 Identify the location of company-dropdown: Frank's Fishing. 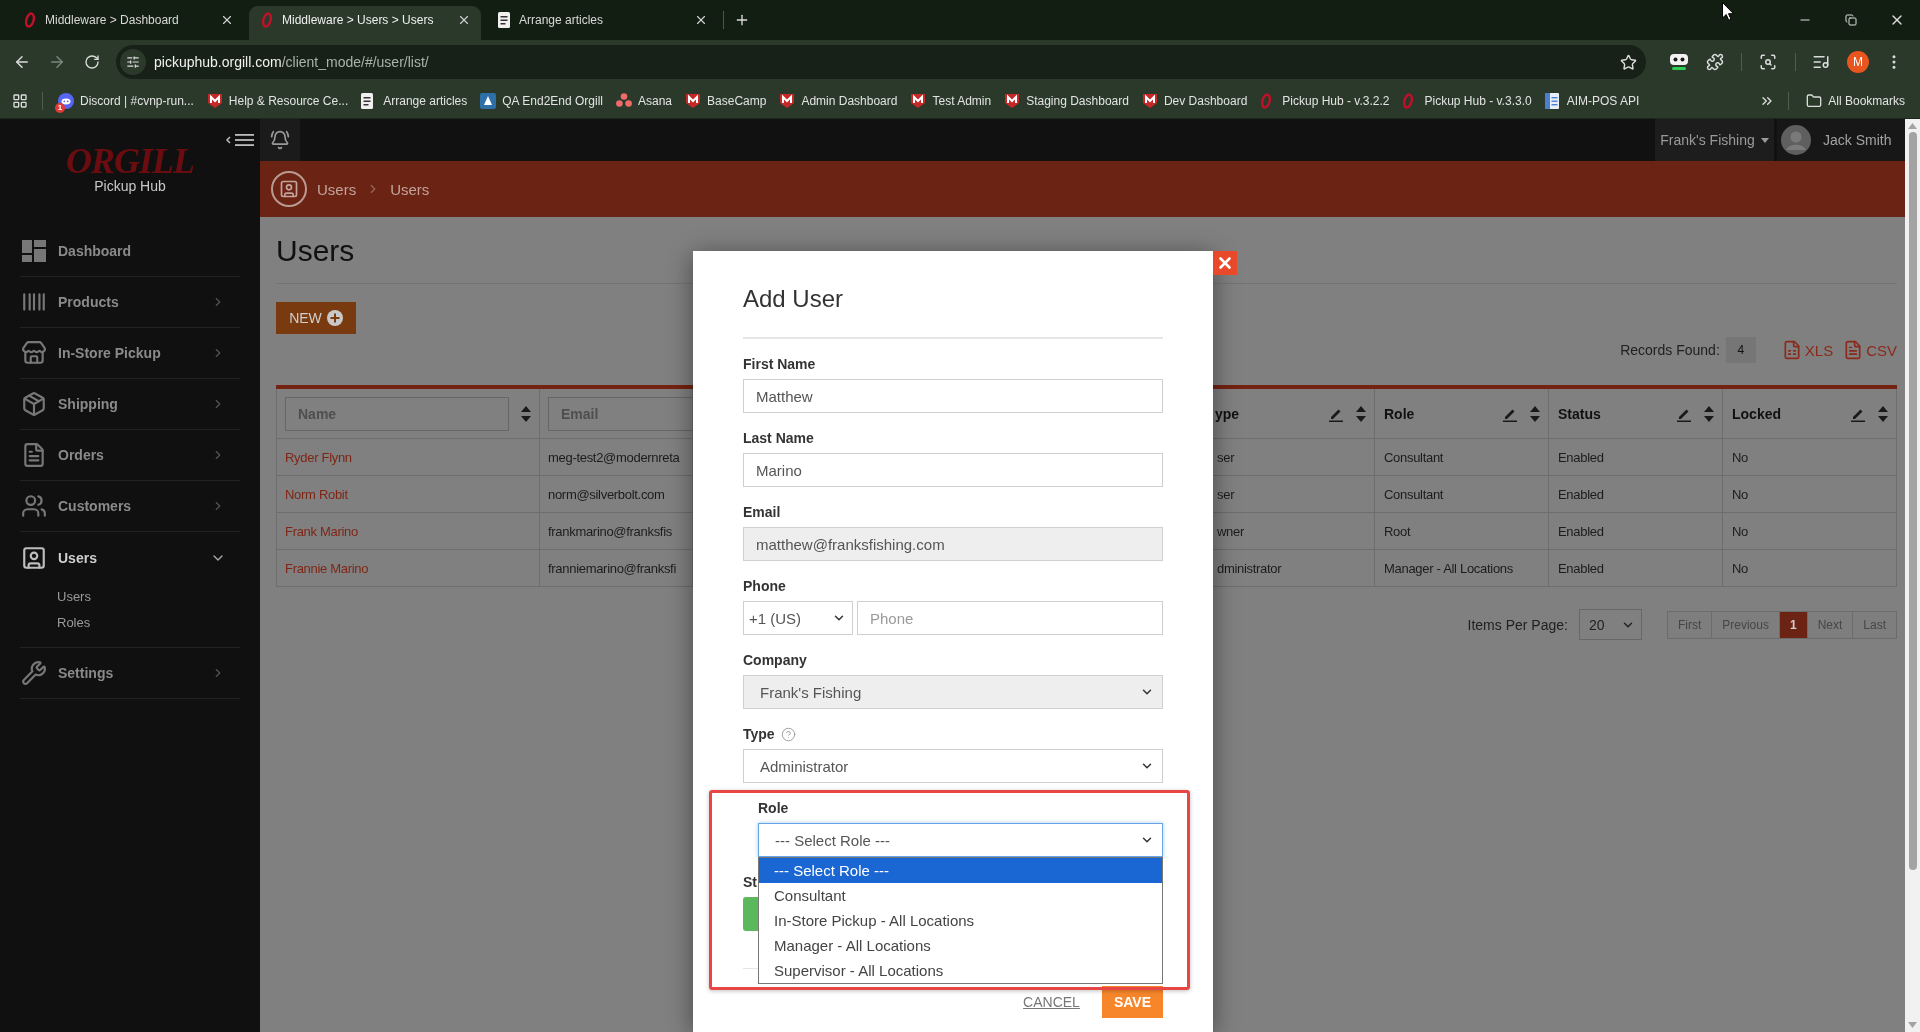
(1714, 140).